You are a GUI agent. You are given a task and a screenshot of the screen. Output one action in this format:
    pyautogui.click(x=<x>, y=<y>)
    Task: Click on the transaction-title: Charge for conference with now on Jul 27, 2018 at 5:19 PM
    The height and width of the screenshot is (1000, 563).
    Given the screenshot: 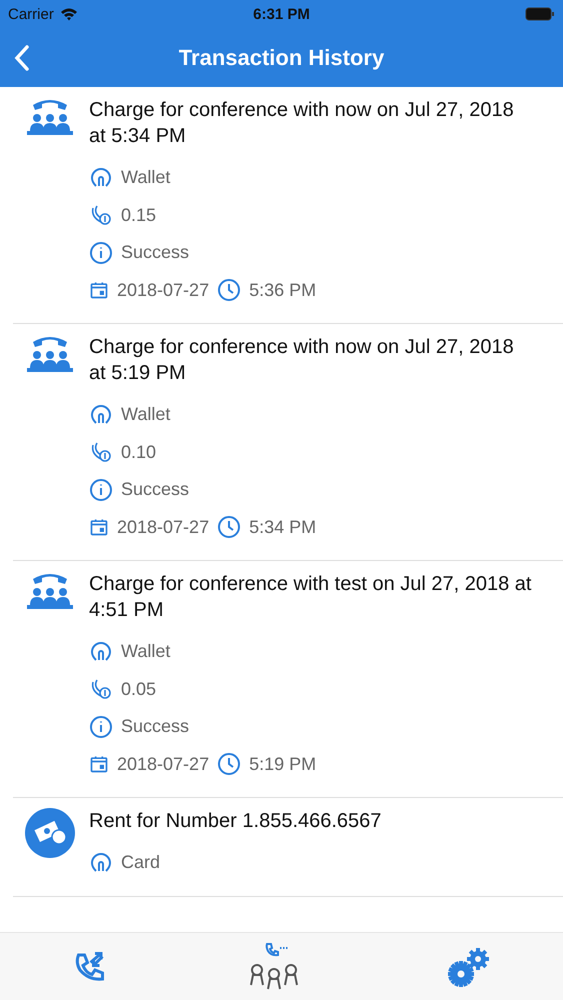 What is the action you would take?
    pyautogui.click(x=302, y=360)
    